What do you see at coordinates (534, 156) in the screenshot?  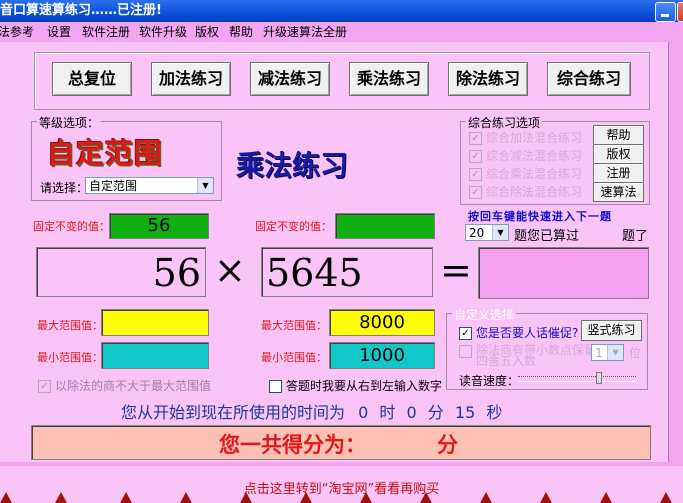 I see `combo-sub-label: 综合减法混合练习` at bounding box center [534, 156].